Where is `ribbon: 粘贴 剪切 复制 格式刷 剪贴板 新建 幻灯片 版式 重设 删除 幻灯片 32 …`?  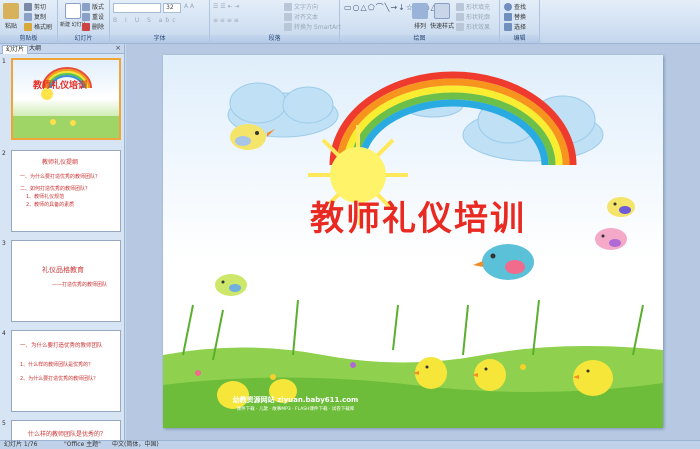
ribbon: 粘贴 剪切 复制 格式刷 剪贴板 新建 幻灯片 版式 重设 删除 幻灯片 32 … is located at coordinates (350, 22).